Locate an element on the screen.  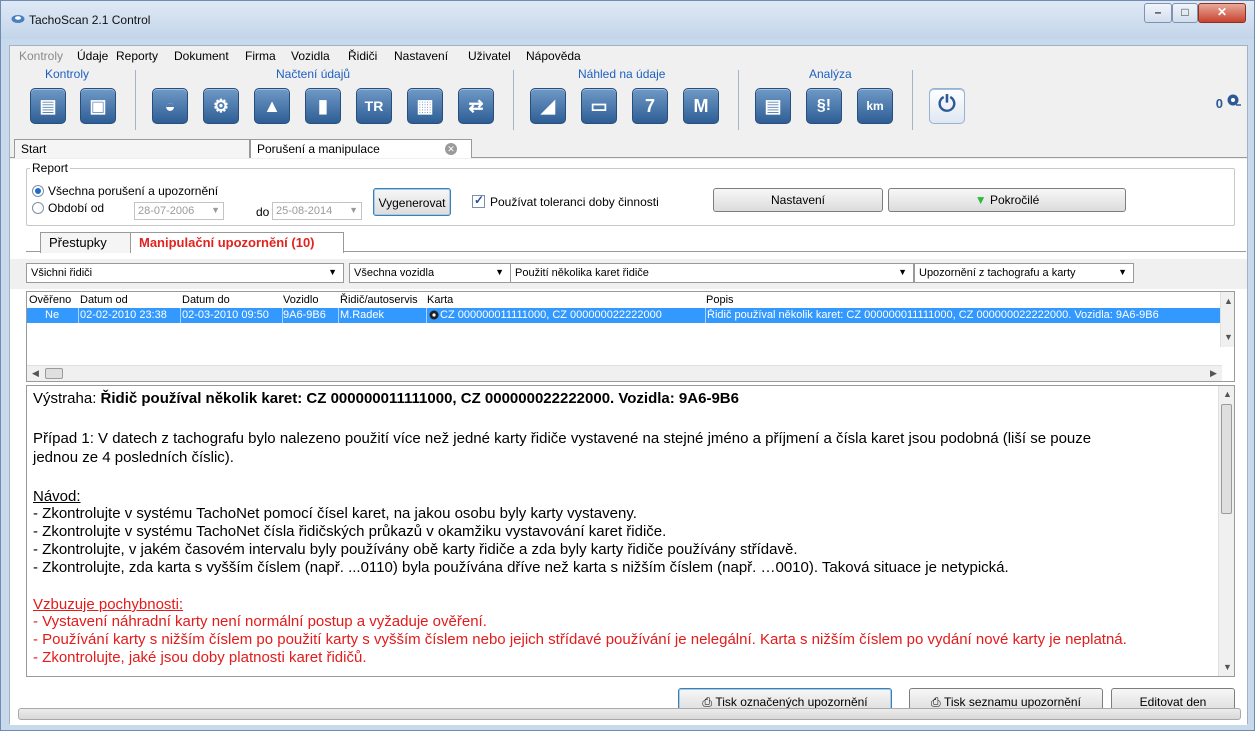
triangle-down-icon: ▼ is located at coordinates (980, 200).